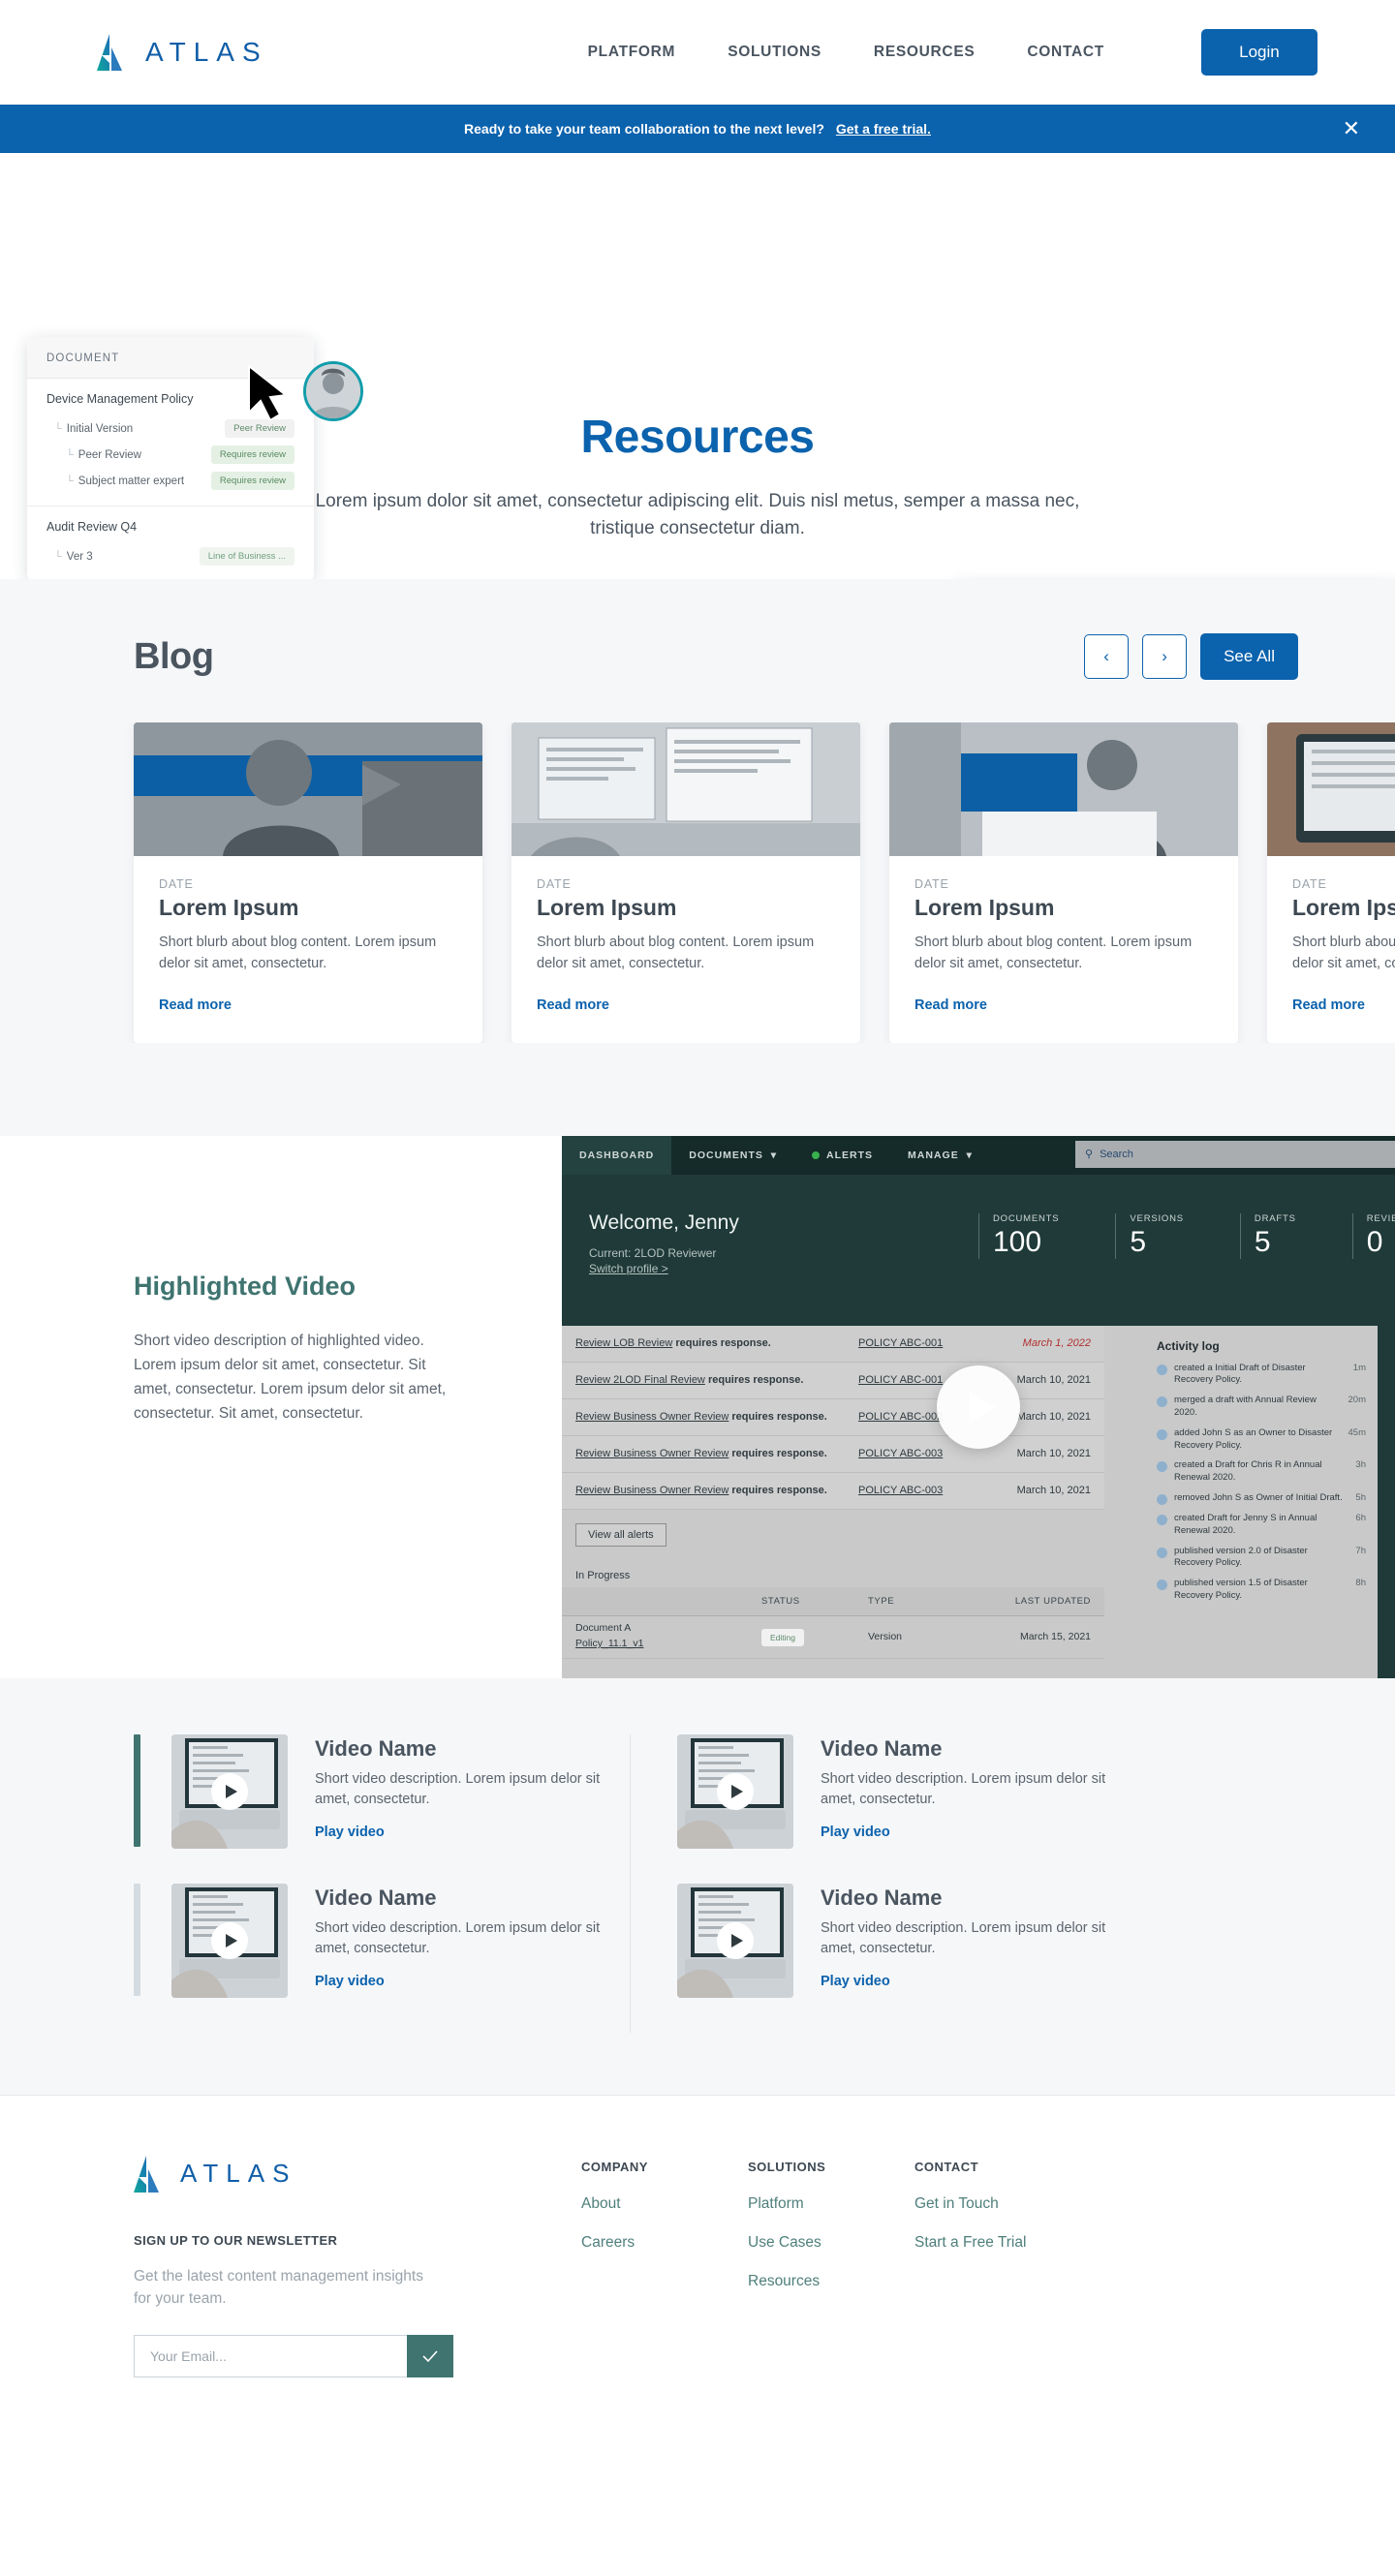 This screenshot has height=2576, width=1395. Describe the element at coordinates (831, 2281) in the screenshot. I see `footer-link-resources: Resources` at that location.